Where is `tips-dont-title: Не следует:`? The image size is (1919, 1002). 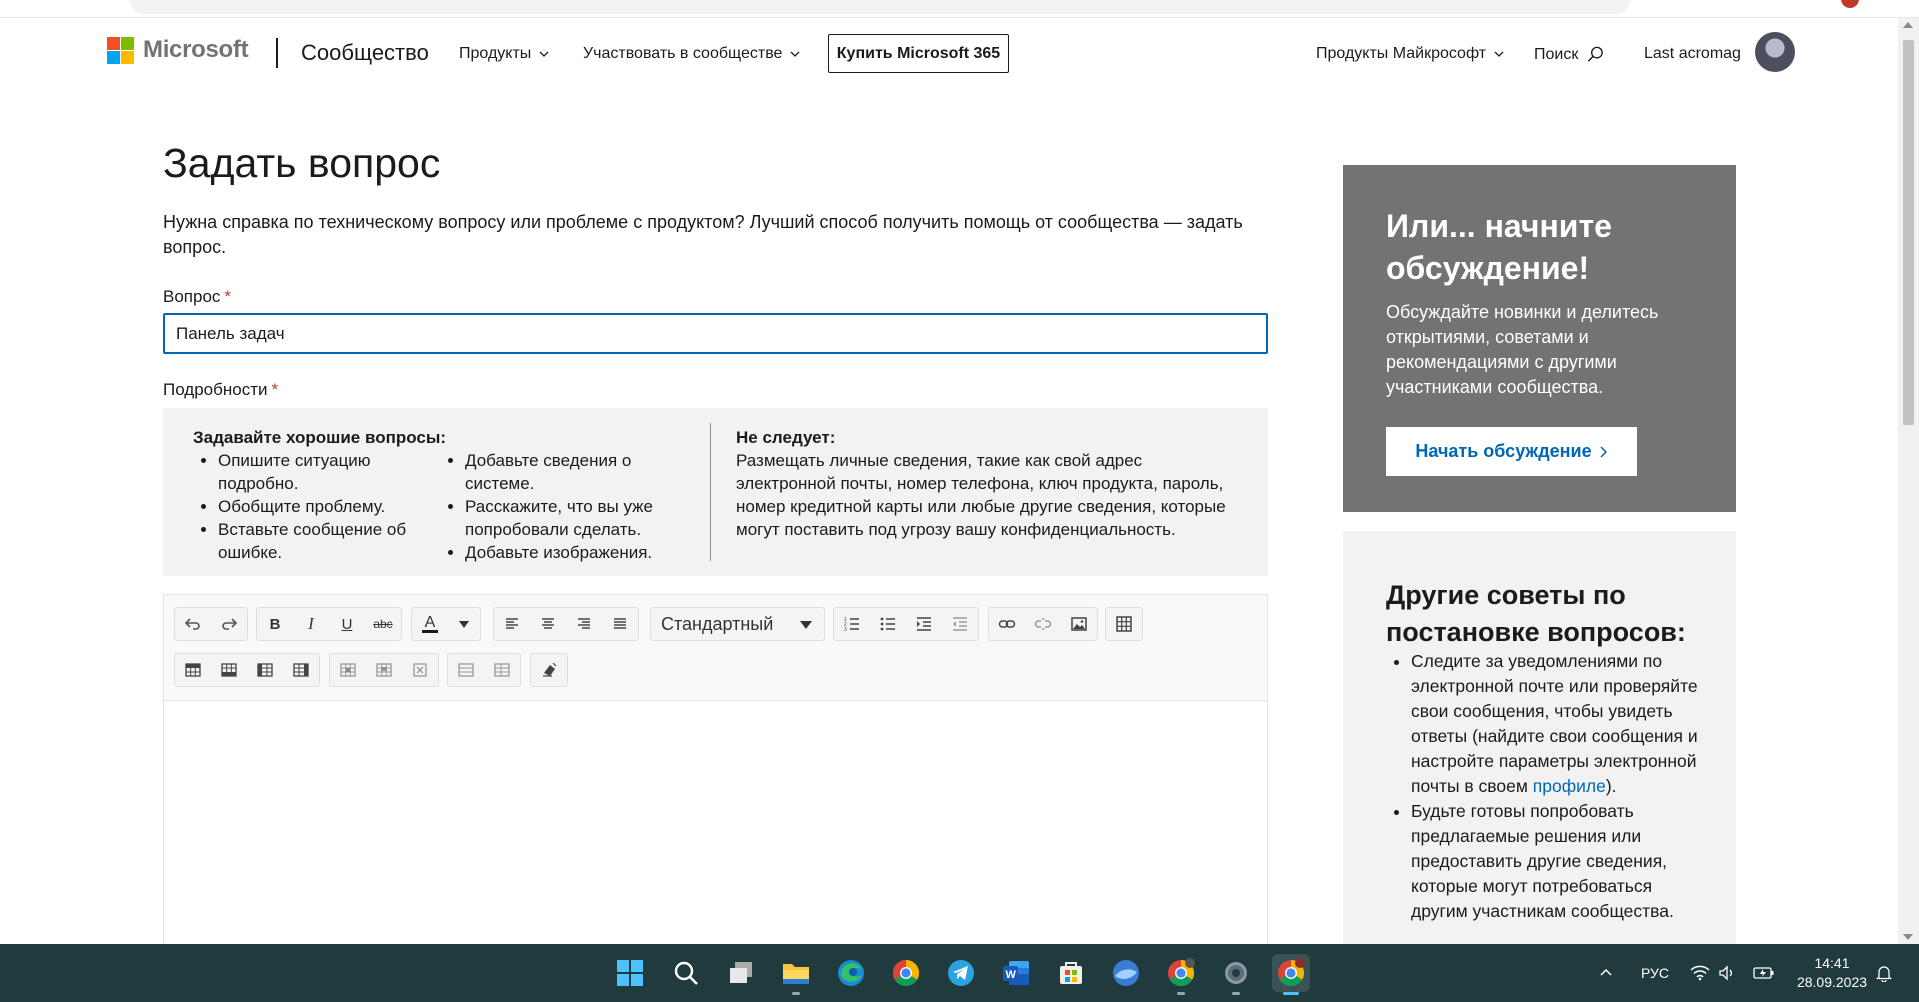 tips-dont-title: Не следует: is located at coordinates (786, 437).